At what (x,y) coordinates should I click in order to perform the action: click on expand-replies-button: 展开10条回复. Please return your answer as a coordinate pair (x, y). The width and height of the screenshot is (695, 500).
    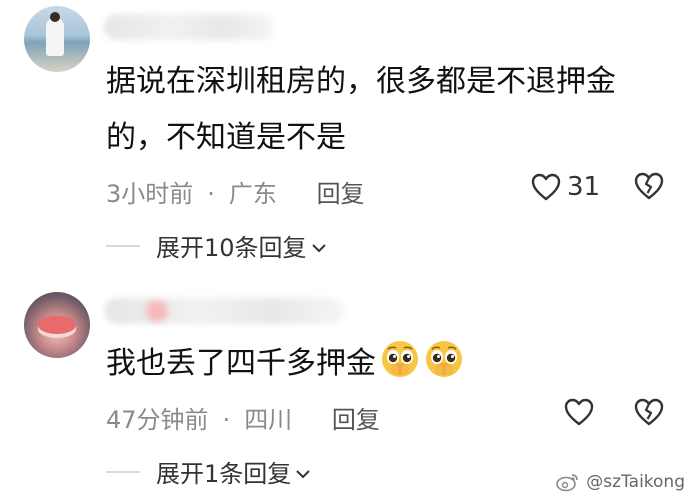
    Looking at the image, I should click on (216, 245).